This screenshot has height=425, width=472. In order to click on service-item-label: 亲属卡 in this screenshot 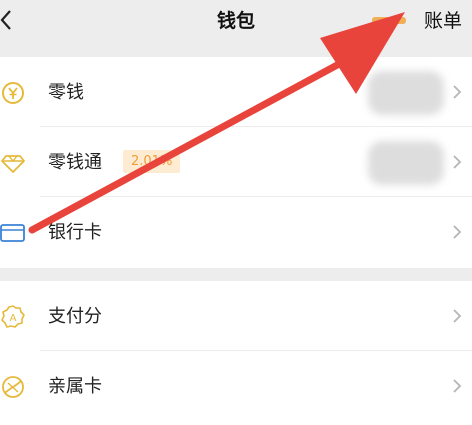, I will do `click(75, 386)`.